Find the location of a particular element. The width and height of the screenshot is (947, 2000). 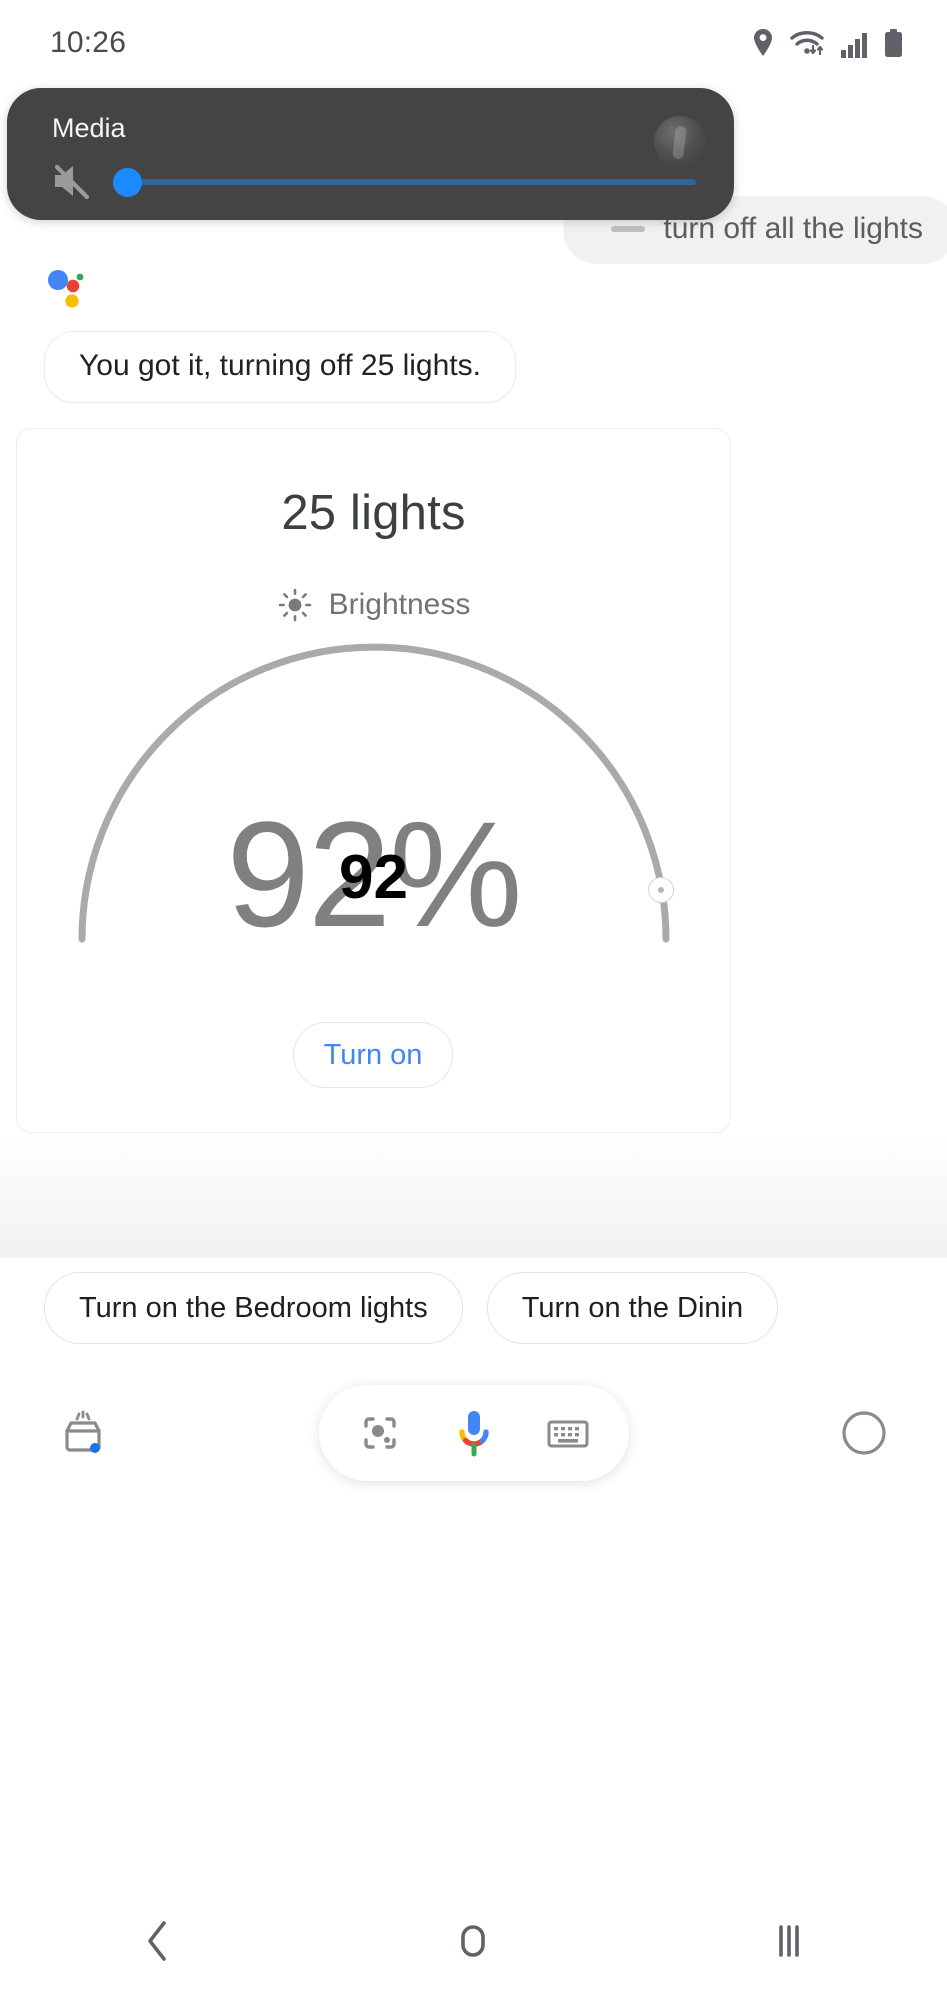

status-bar: 10:26 is located at coordinates (473, 43).